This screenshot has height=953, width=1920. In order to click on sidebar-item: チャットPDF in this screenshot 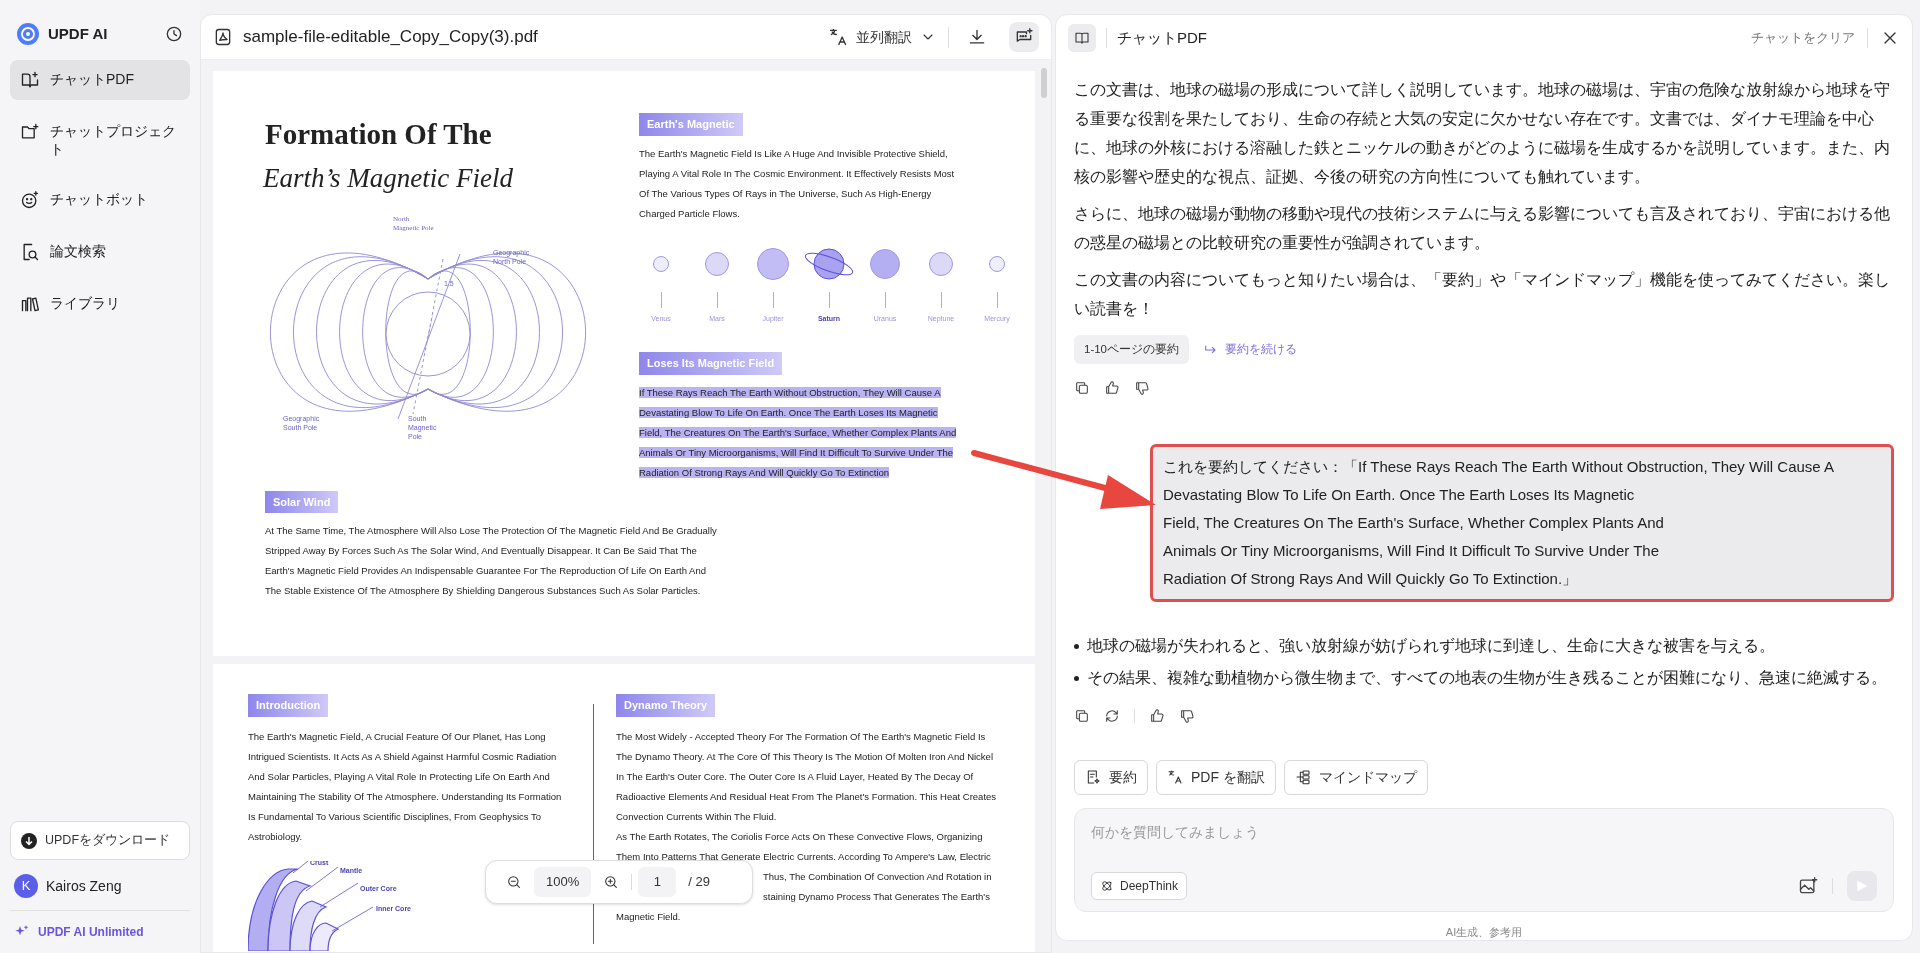, I will do `click(100, 80)`.